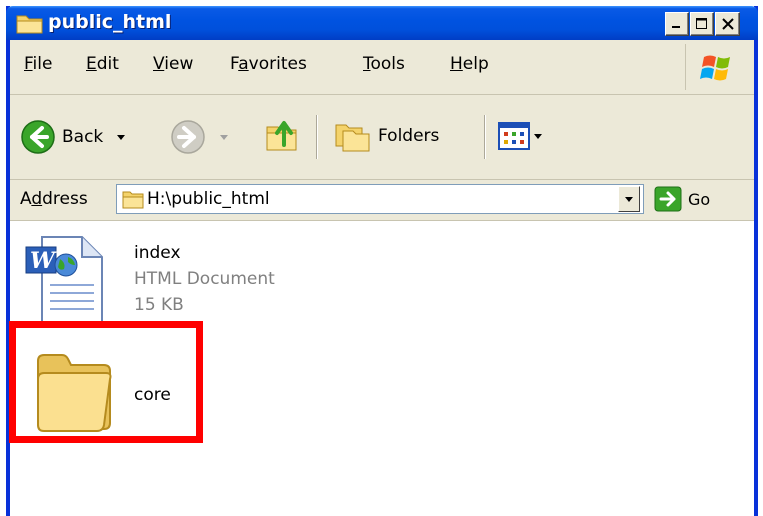  Describe the element at coordinates (38, 137) in the screenshot. I see `back-arrow-icon` at that location.